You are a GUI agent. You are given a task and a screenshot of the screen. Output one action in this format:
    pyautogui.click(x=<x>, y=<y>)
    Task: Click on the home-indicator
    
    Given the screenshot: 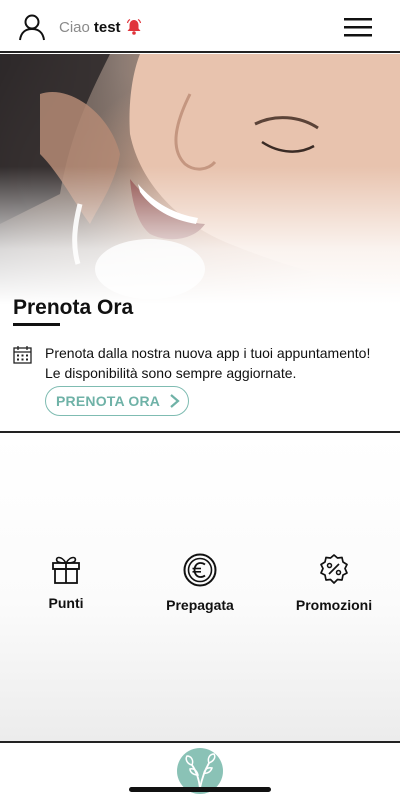 What is the action you would take?
    pyautogui.click(x=200, y=789)
    